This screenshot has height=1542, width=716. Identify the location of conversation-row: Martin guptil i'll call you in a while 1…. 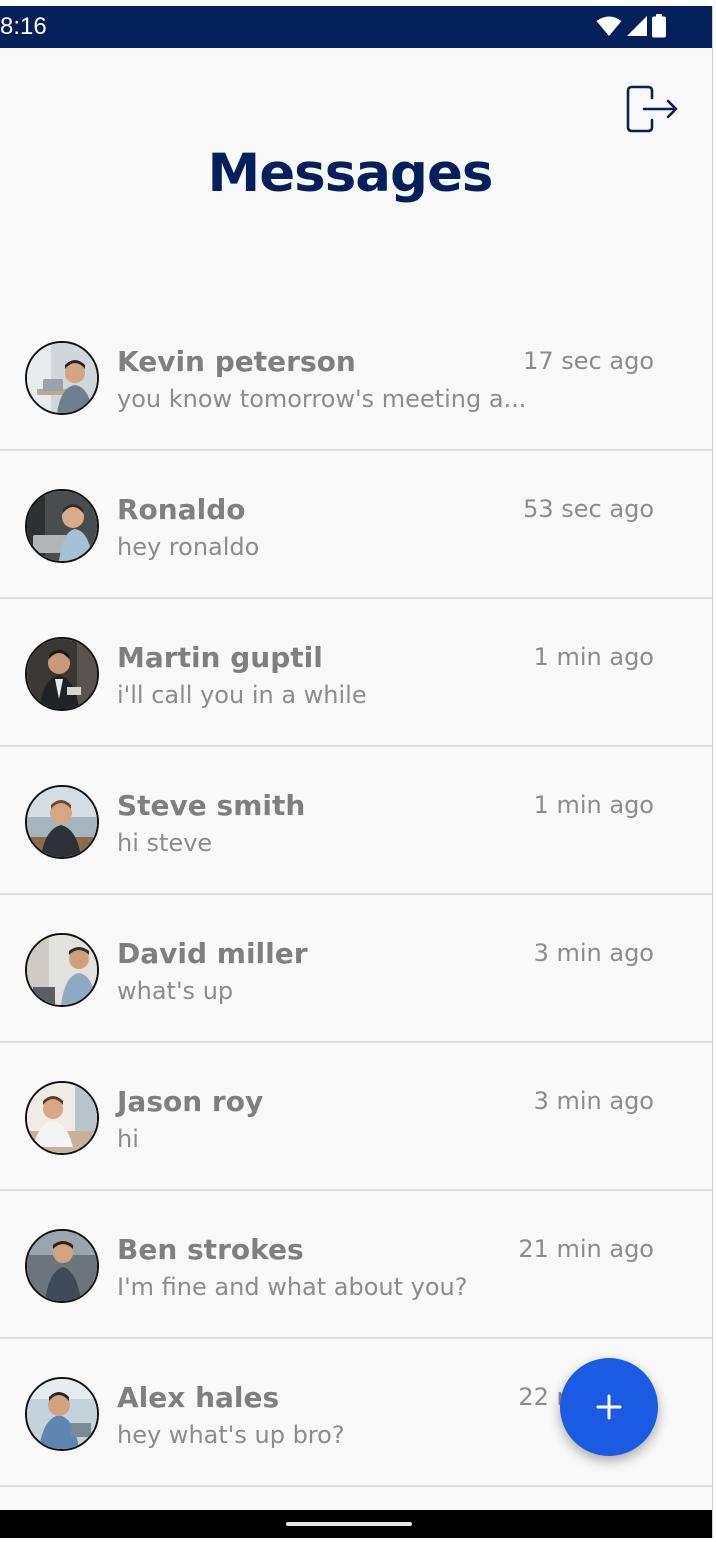
(356, 673).